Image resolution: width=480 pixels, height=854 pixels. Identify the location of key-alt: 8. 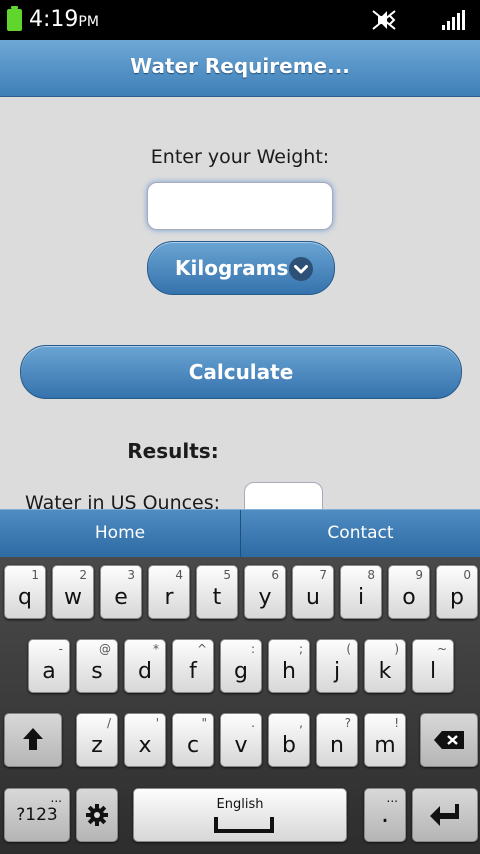
(371, 575).